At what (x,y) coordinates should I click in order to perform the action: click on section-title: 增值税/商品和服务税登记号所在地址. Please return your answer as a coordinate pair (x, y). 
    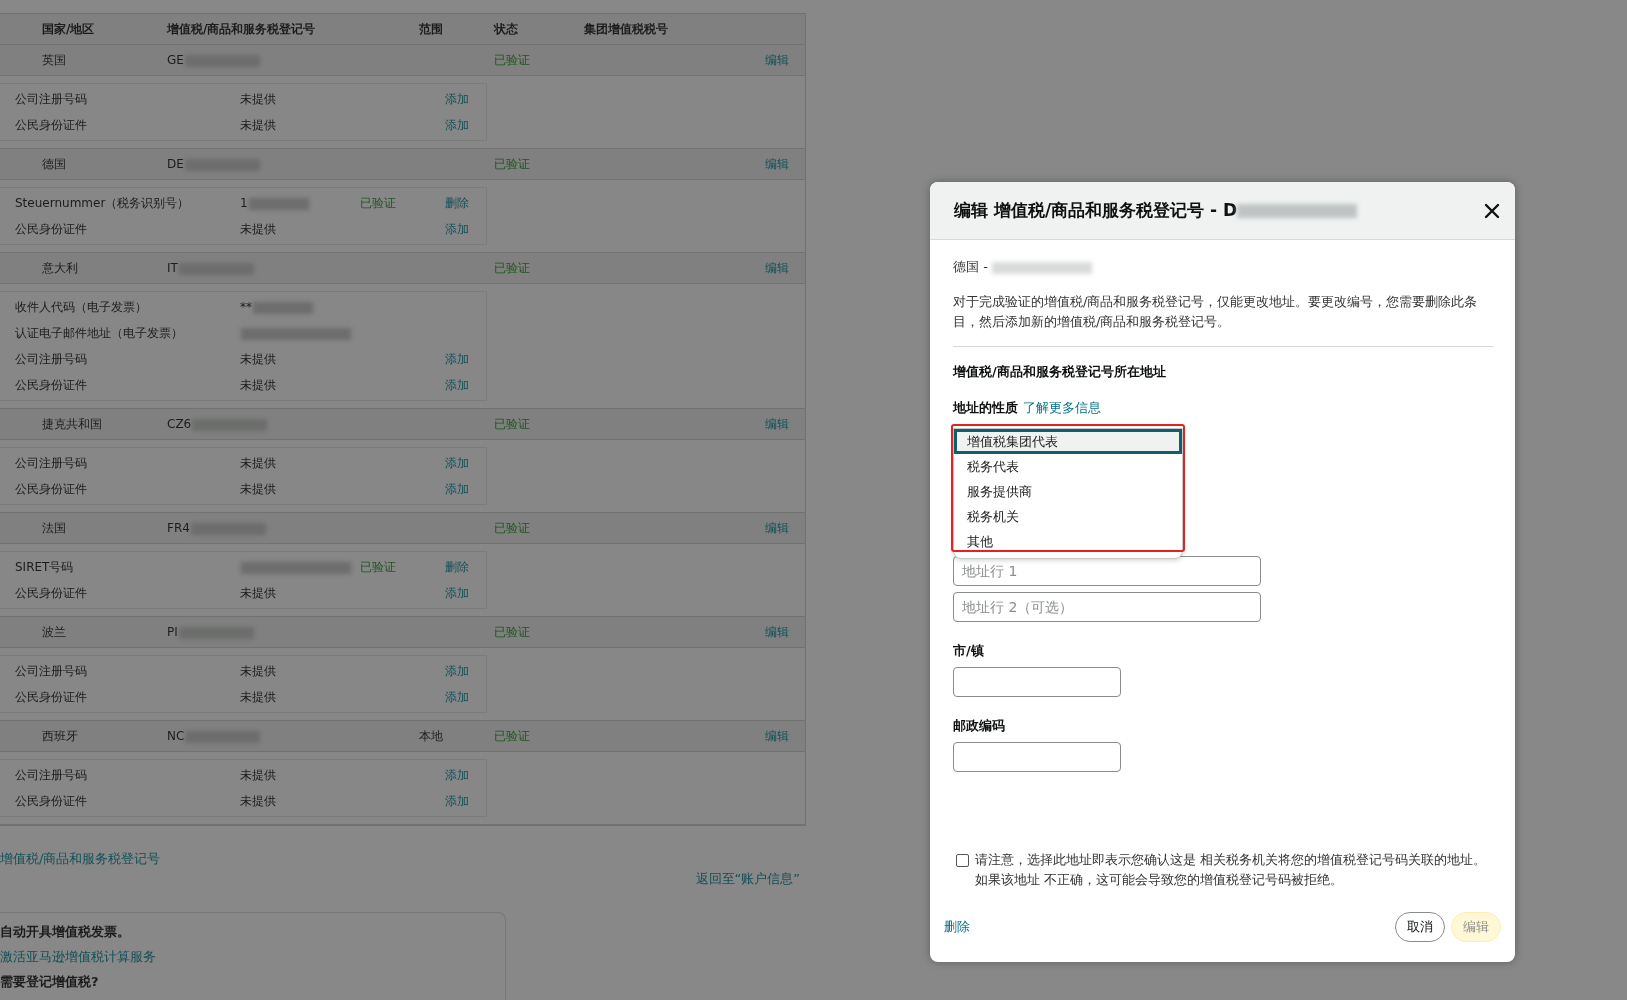
    Looking at the image, I should click on (1060, 372).